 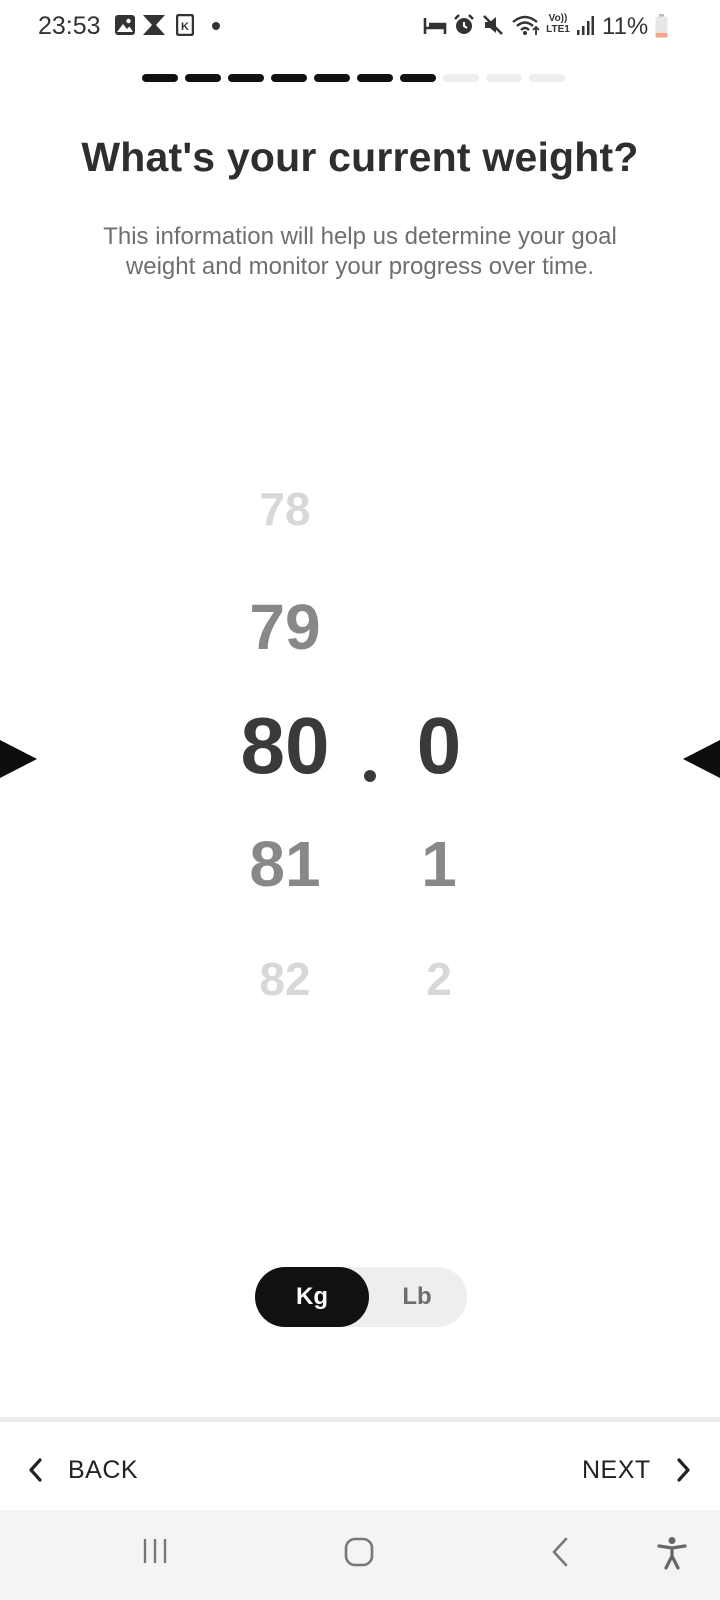 I want to click on chevron-right-icon, so click(x=683, y=1470).